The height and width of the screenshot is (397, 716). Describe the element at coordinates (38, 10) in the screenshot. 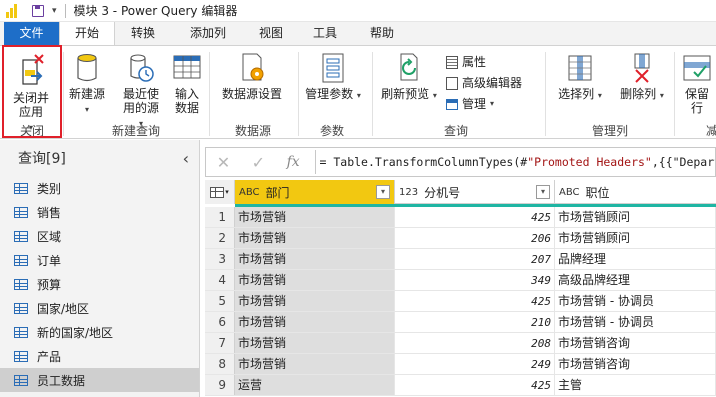

I see `save-icon` at that location.